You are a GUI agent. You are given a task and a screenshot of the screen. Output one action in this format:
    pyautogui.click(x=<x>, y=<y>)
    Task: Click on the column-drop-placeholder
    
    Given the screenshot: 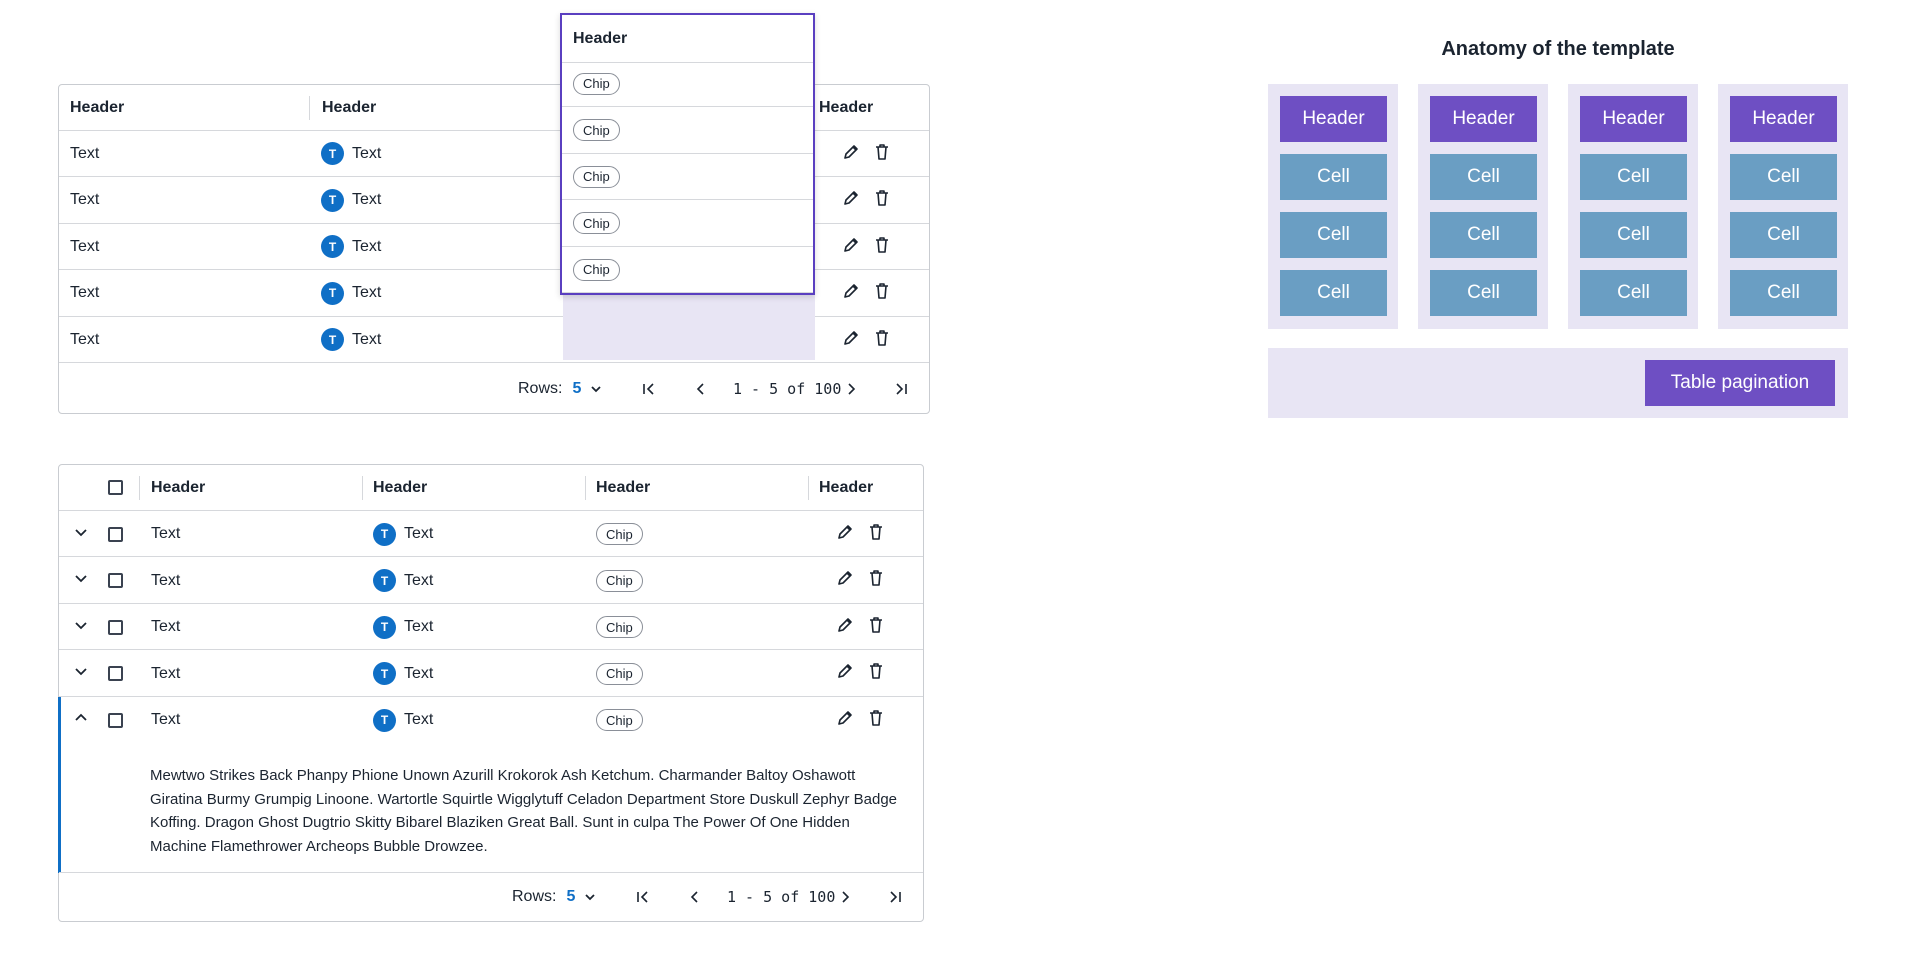 What is the action you would take?
    pyautogui.click(x=689, y=325)
    